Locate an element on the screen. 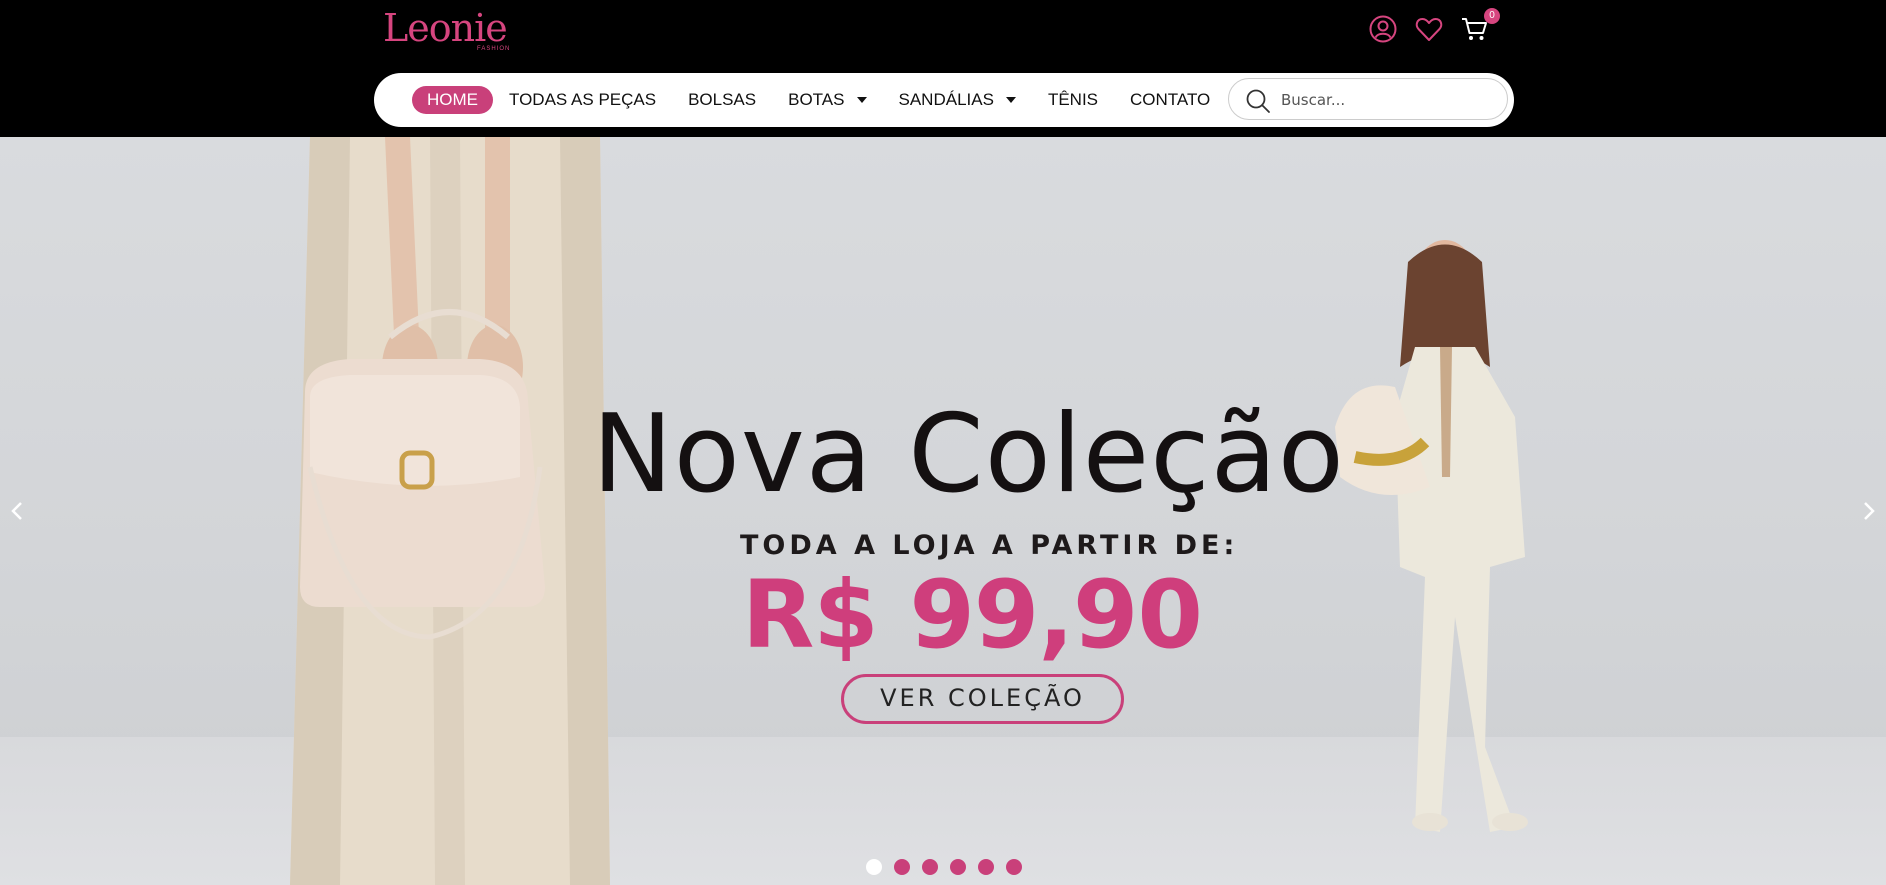  search-box is located at coordinates (1368, 99).